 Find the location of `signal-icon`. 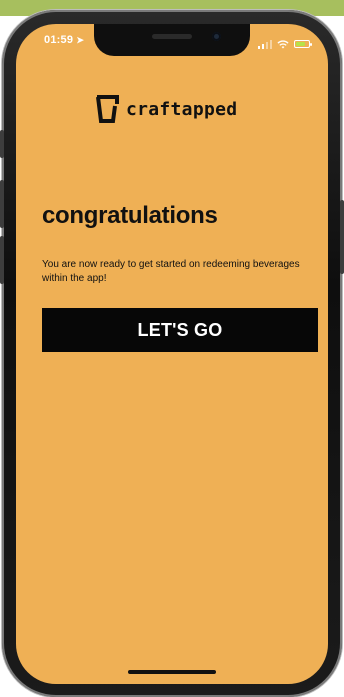

signal-icon is located at coordinates (265, 43).